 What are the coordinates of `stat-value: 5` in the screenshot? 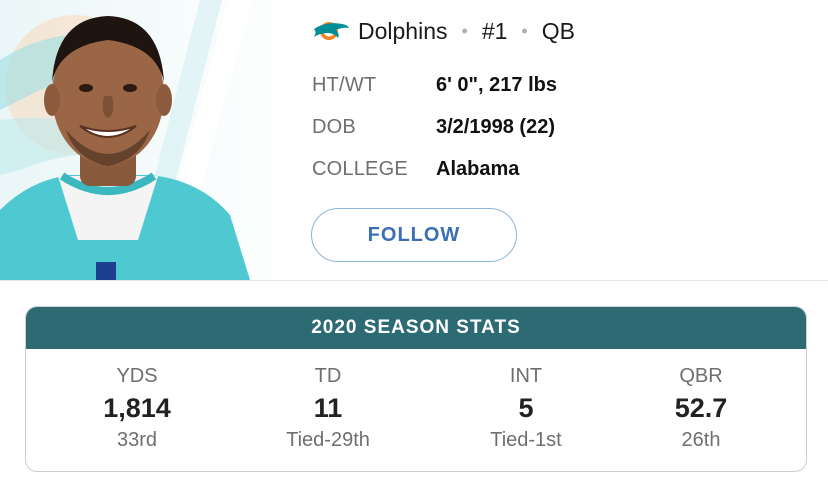 It's located at (526, 408).